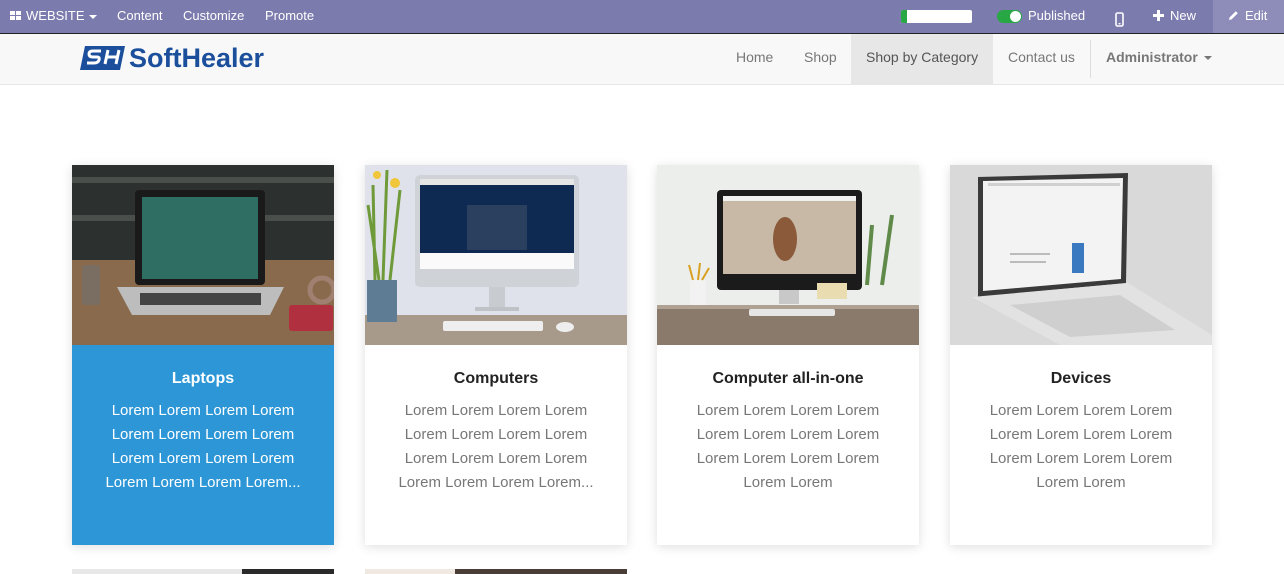 Image resolution: width=1284 pixels, height=574 pixels. I want to click on mobile-preview-button, so click(1119, 17).